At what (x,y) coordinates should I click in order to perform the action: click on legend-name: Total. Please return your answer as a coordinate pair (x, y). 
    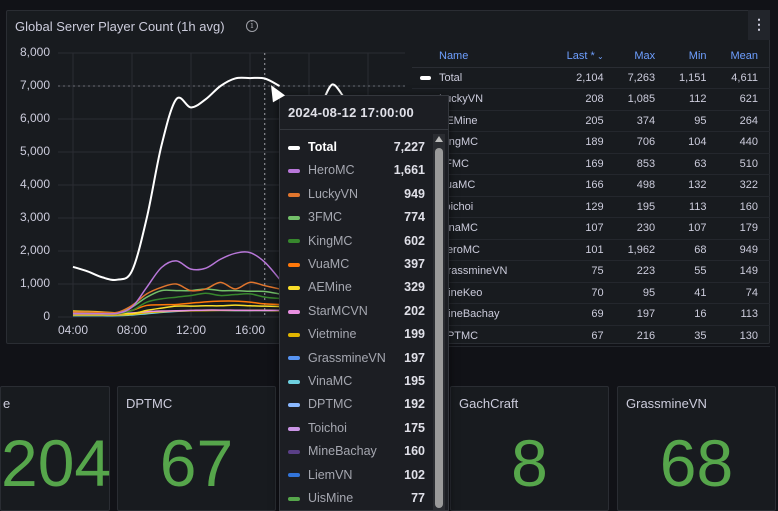
    Looking at the image, I should click on (482, 78).